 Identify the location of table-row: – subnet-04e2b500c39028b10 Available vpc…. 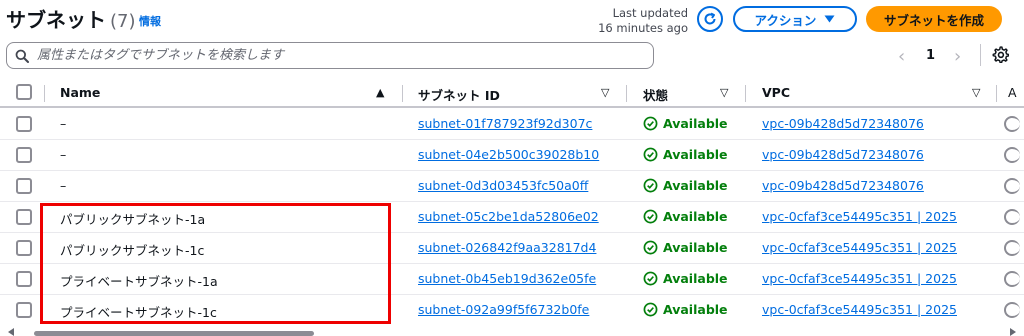
(512, 155).